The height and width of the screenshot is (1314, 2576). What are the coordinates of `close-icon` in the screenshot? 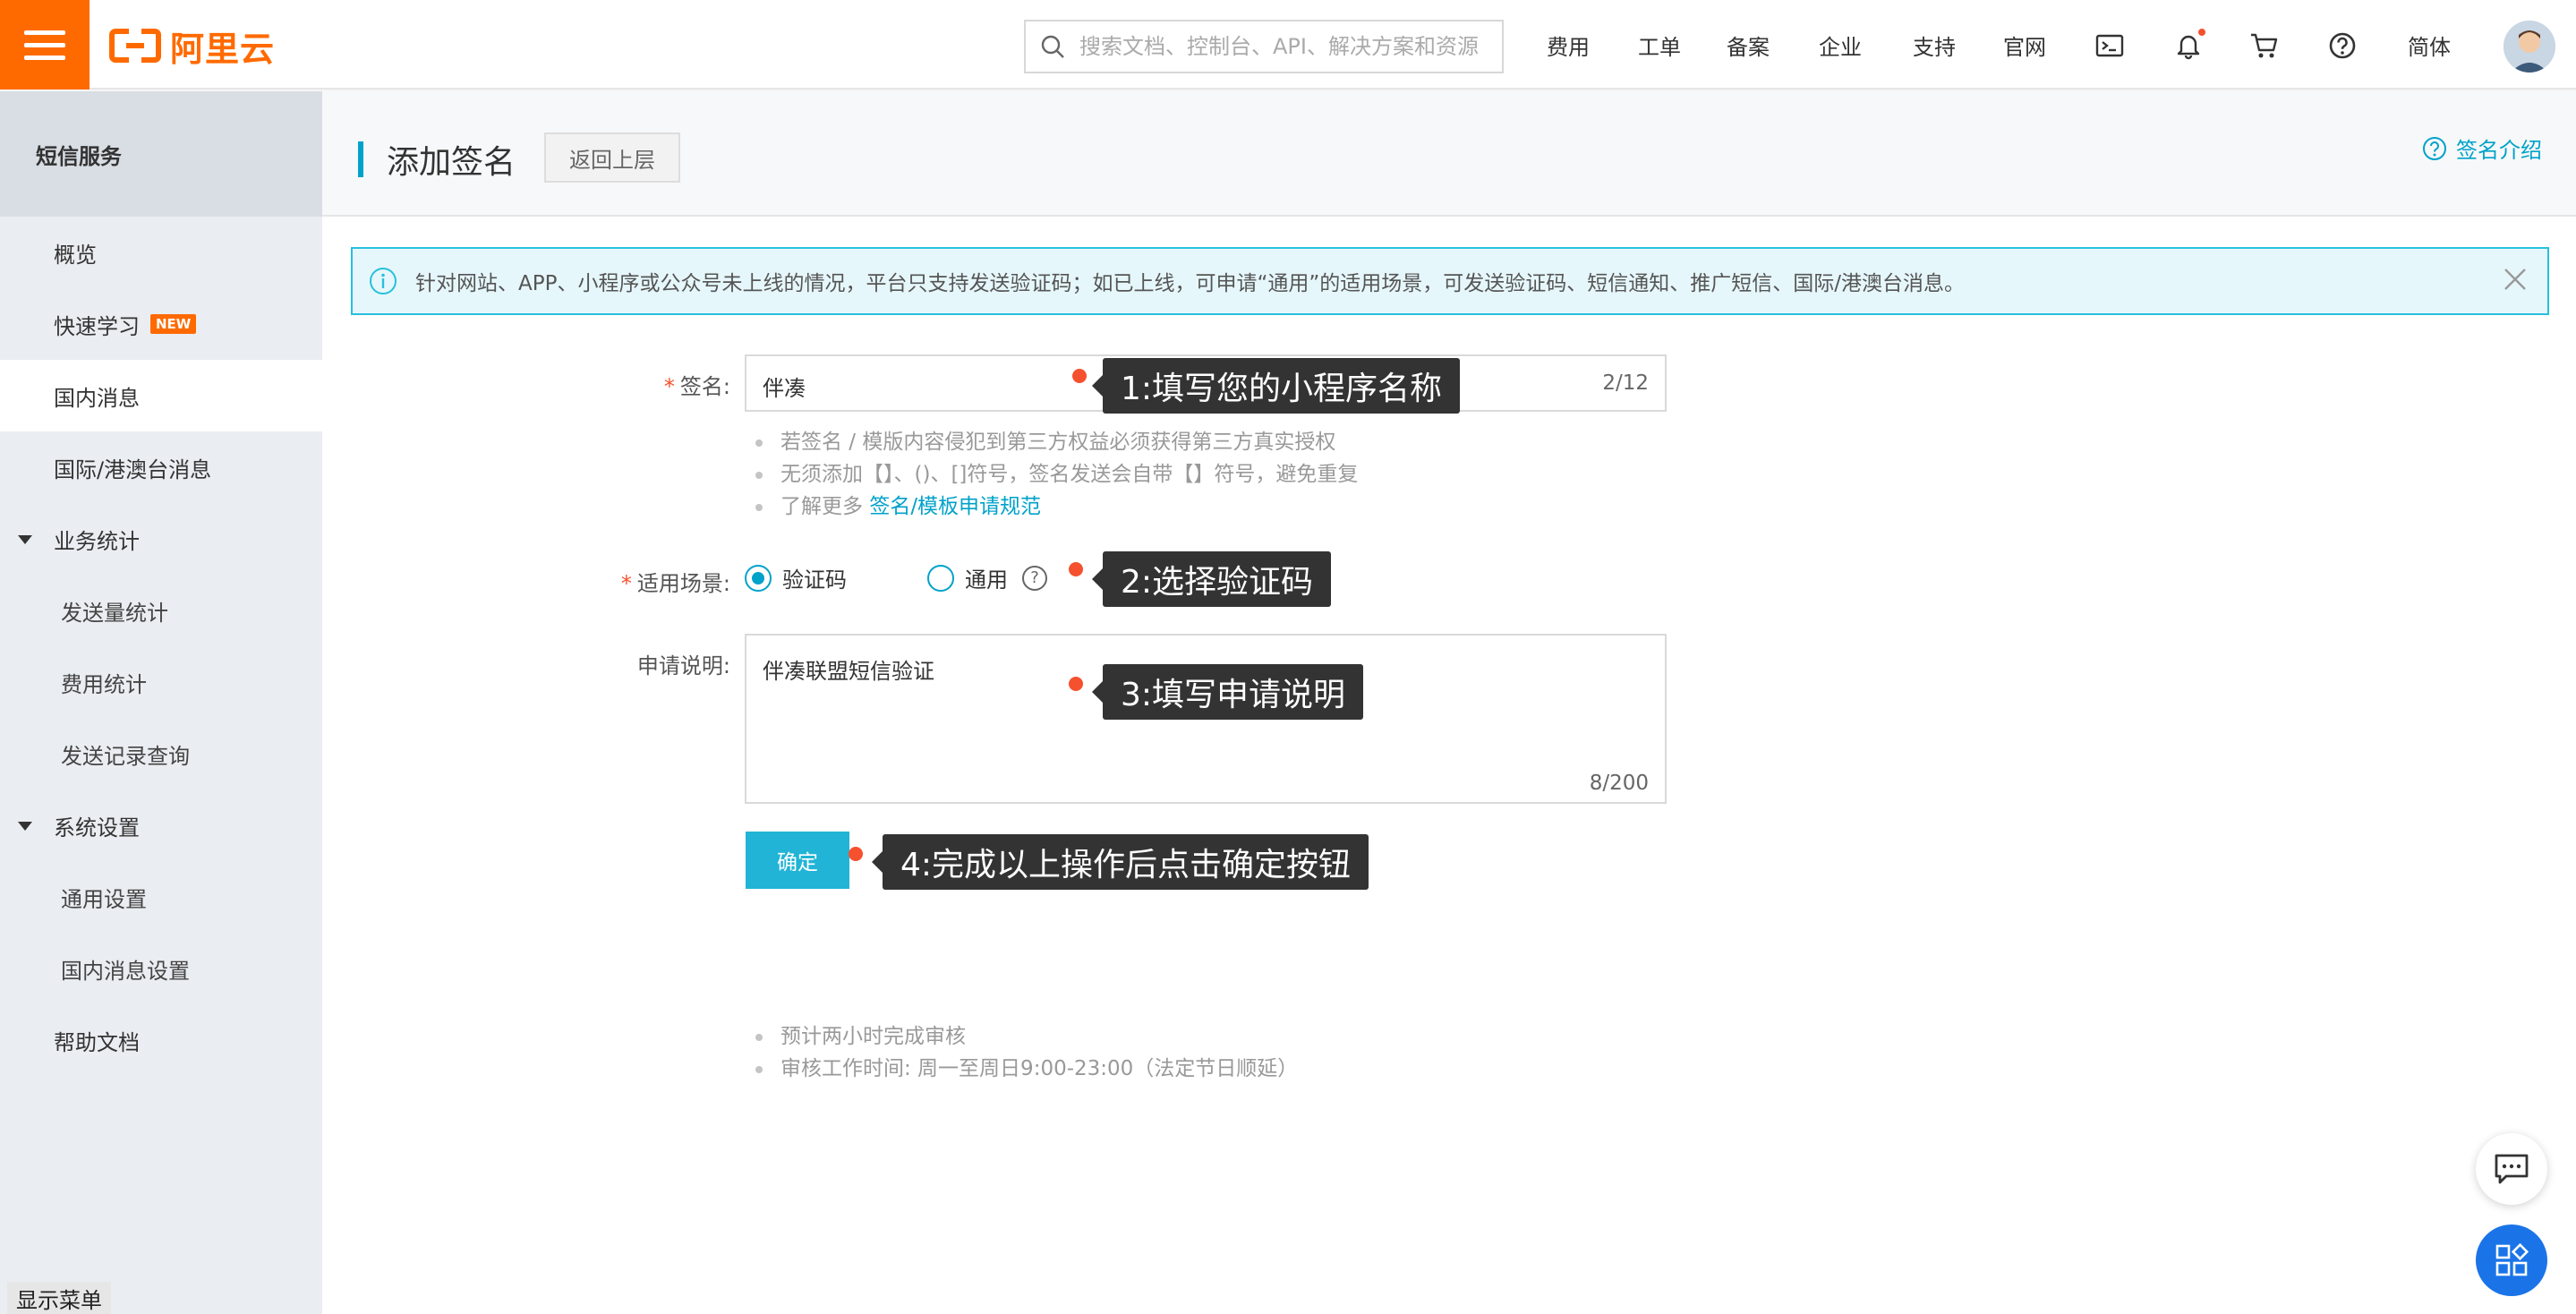 It's located at (2515, 279).